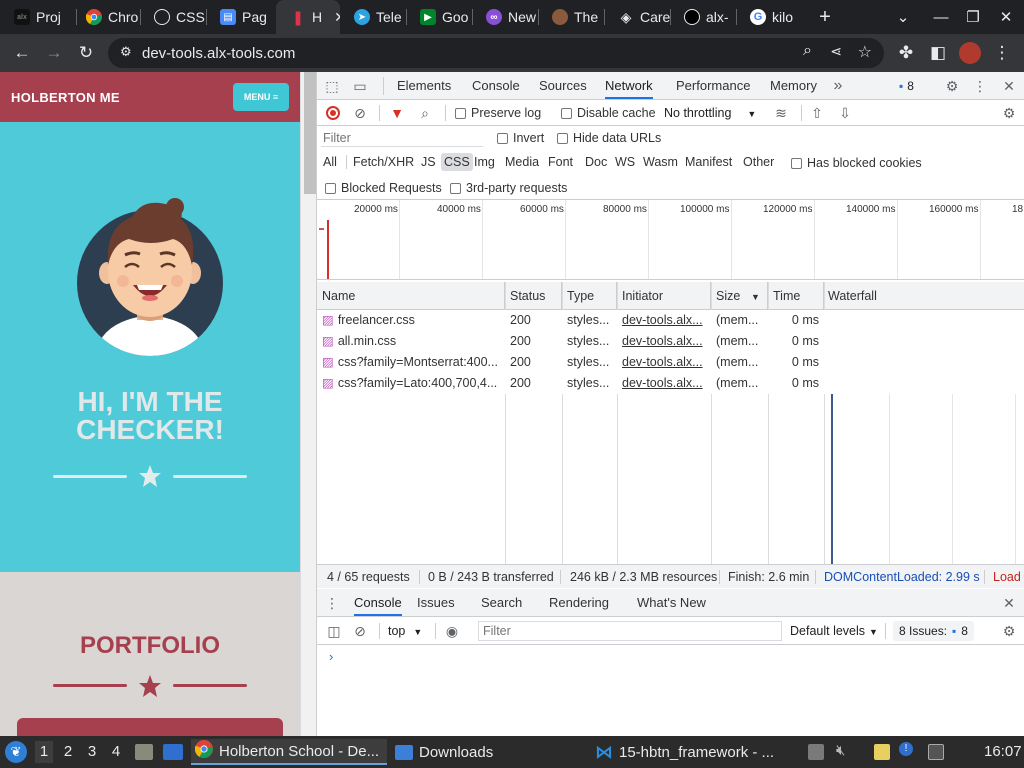 The image size is (1024, 768). I want to click on log-levels-select: Default levels ▼, so click(834, 631).